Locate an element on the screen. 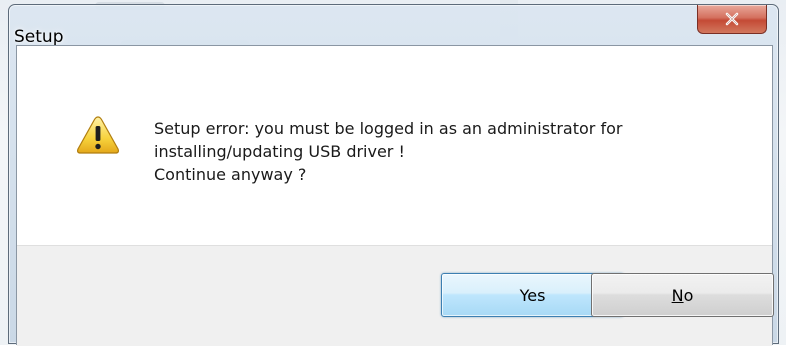  no-button-label: No is located at coordinates (683, 295).